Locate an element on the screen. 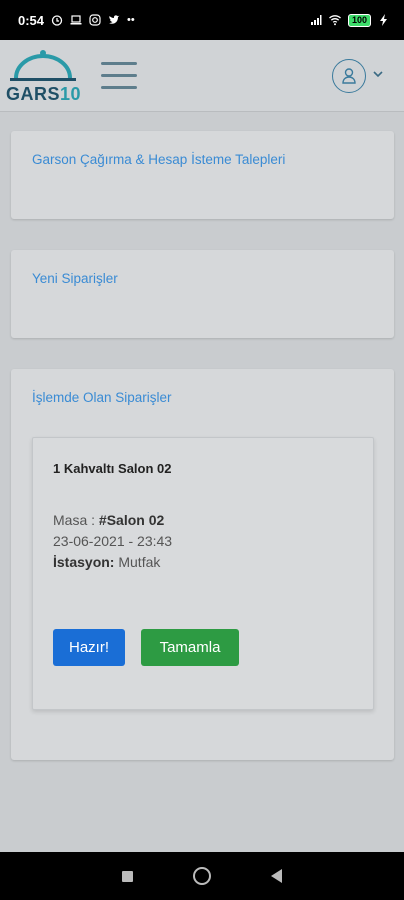 The height and width of the screenshot is (900, 404). logo-text-accent: 10 is located at coordinates (71, 94).